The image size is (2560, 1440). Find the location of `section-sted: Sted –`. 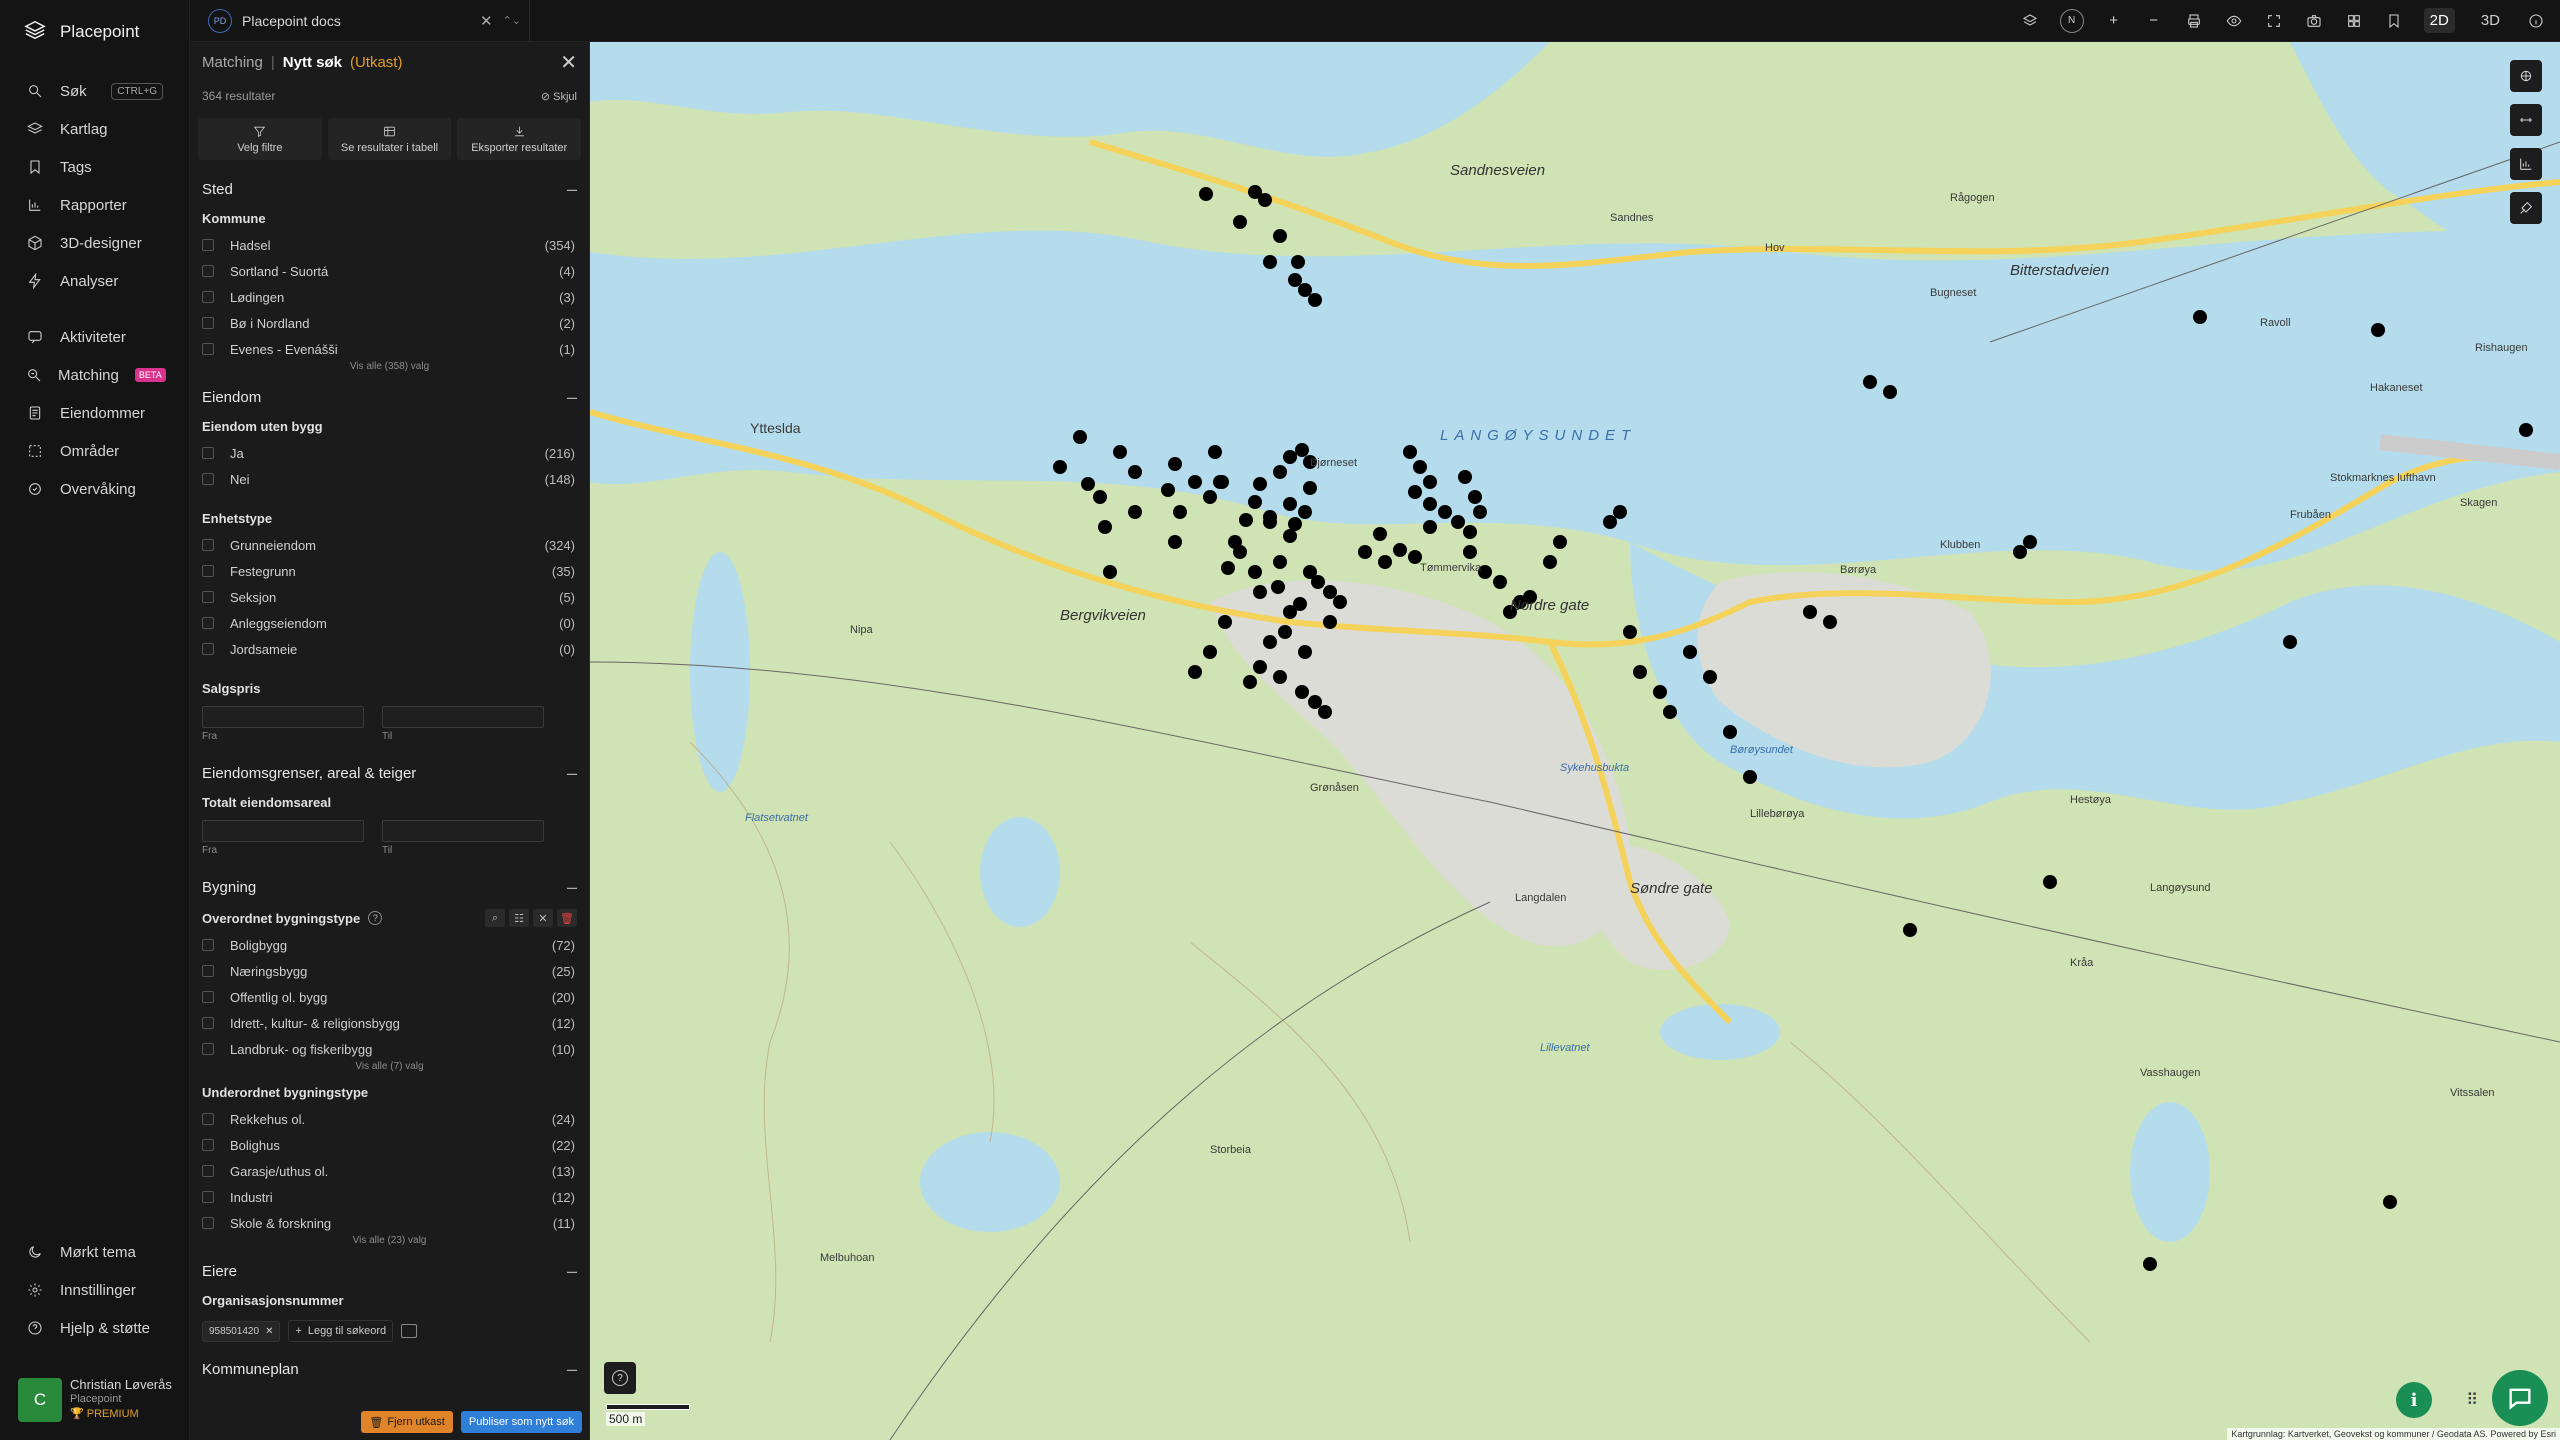

section-sted: Sted – is located at coordinates (389, 189).